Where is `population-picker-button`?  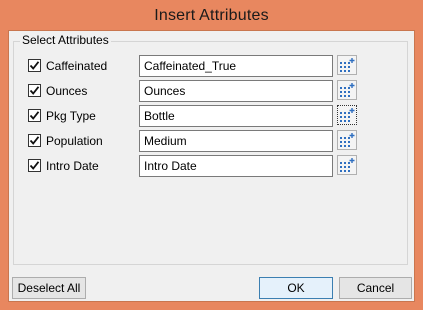
population-picker-button is located at coordinates (347, 140).